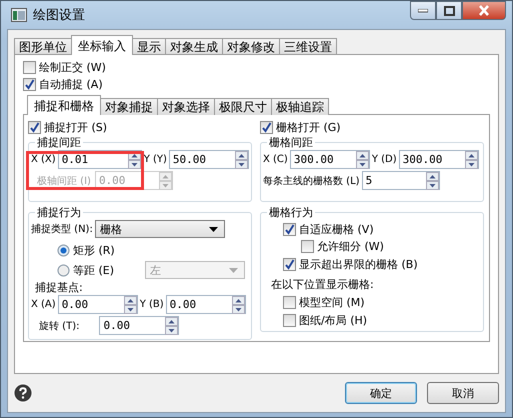 The height and width of the screenshot is (418, 513). What do you see at coordinates (382, 302) in the screenshot?
I see `checkbox: 模型空间 (M)` at bounding box center [382, 302].